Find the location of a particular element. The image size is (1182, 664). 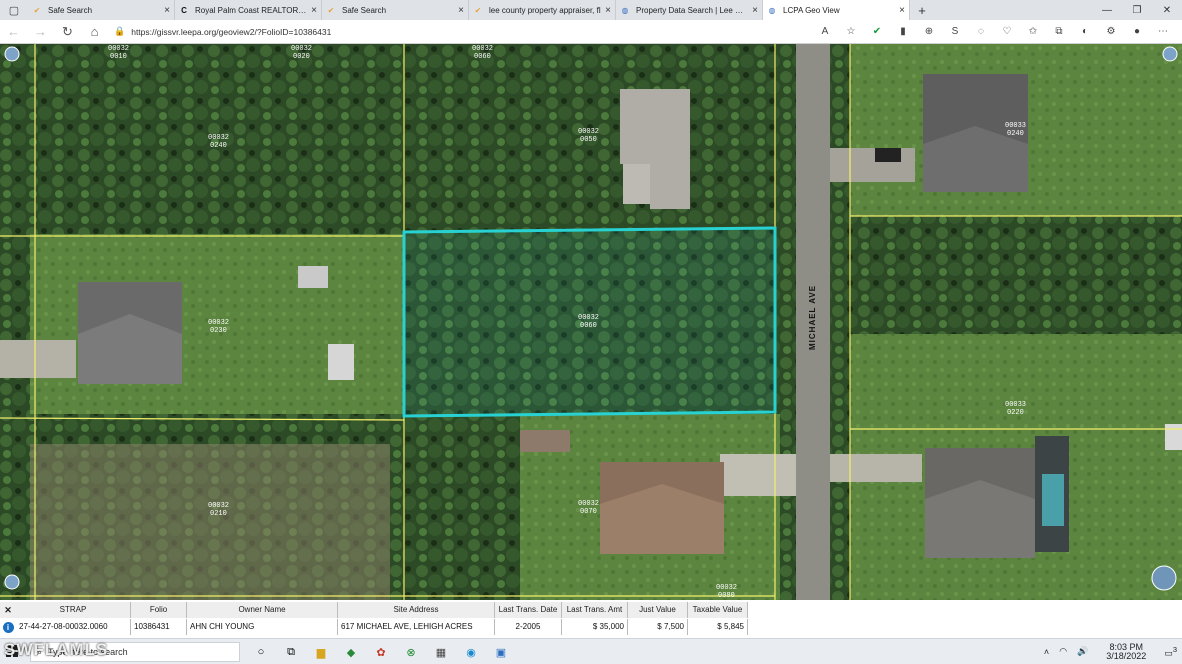

xbox-icon: ⊗ is located at coordinates (411, 652).